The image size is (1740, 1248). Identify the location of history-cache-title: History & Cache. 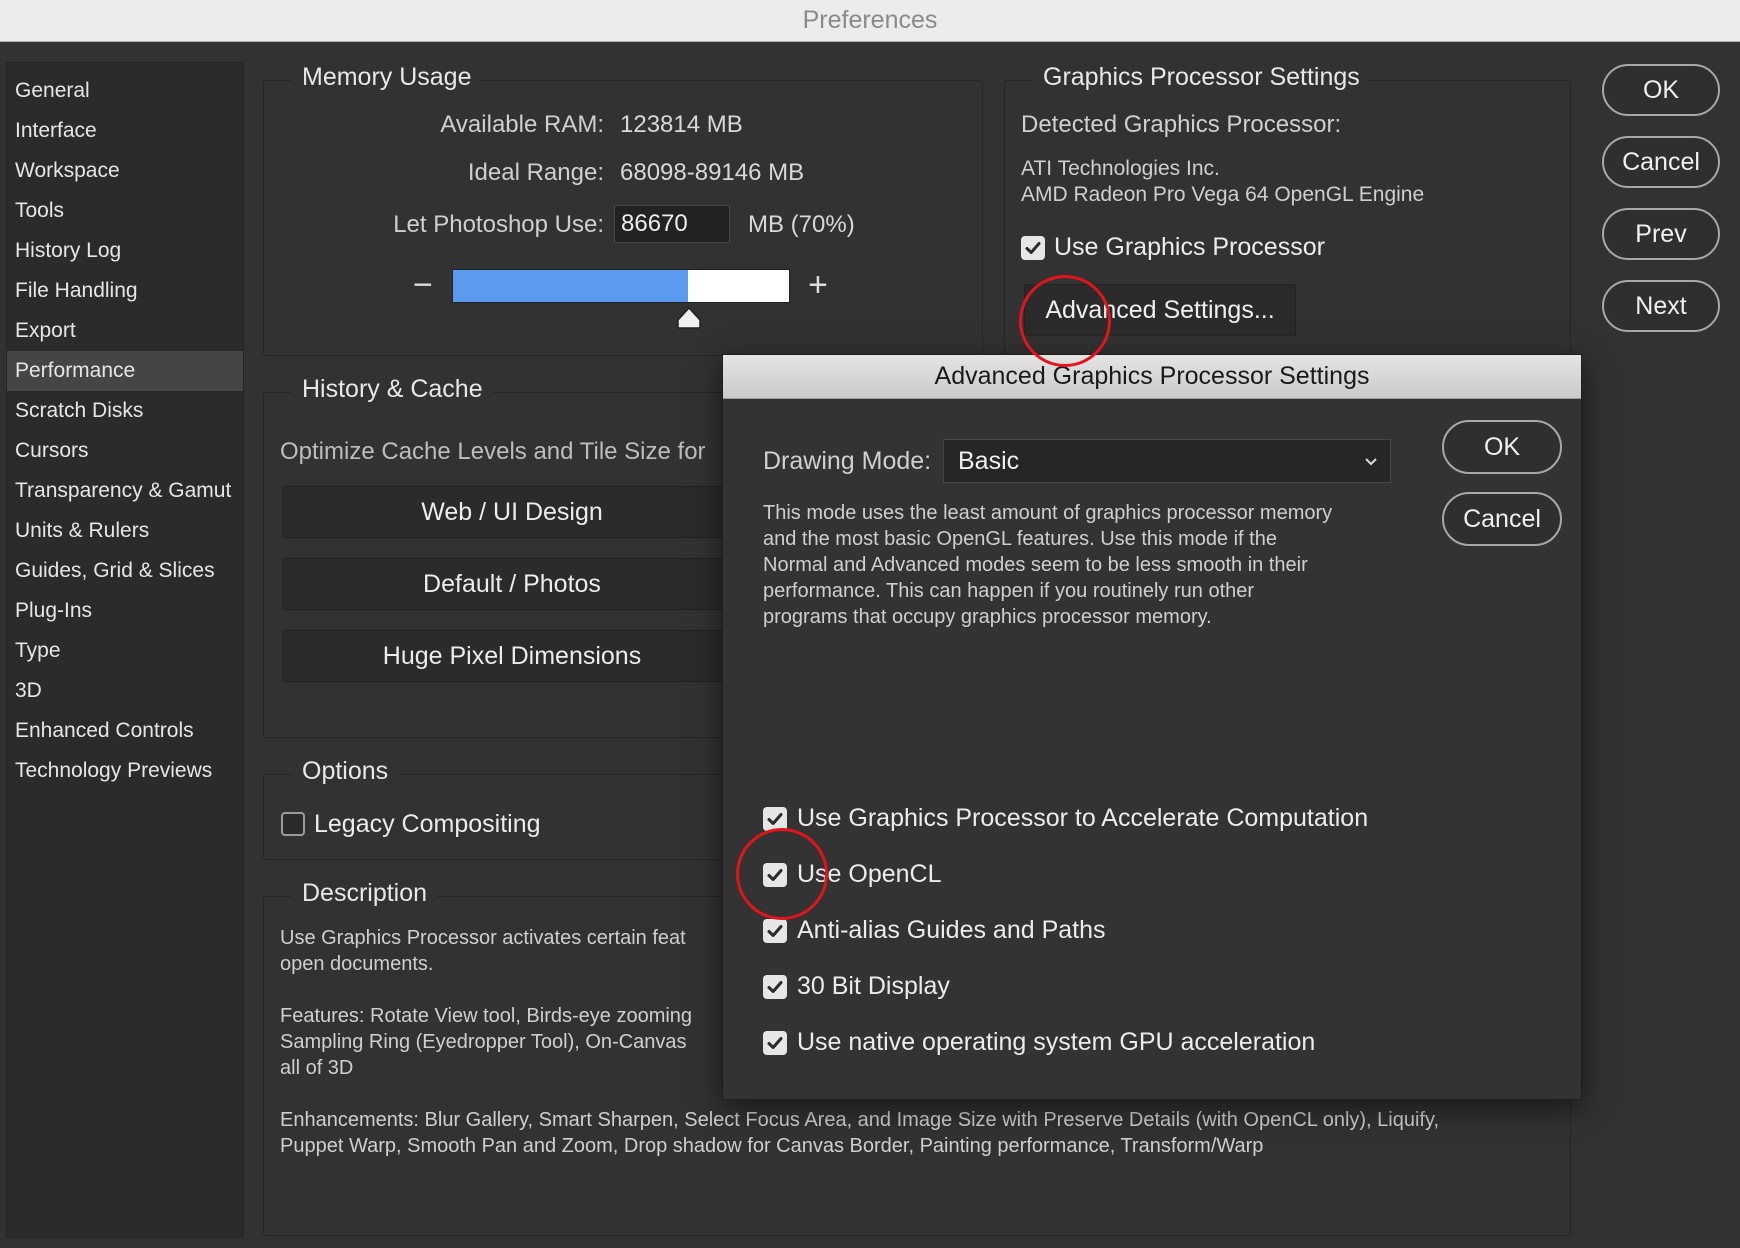
(392, 389).